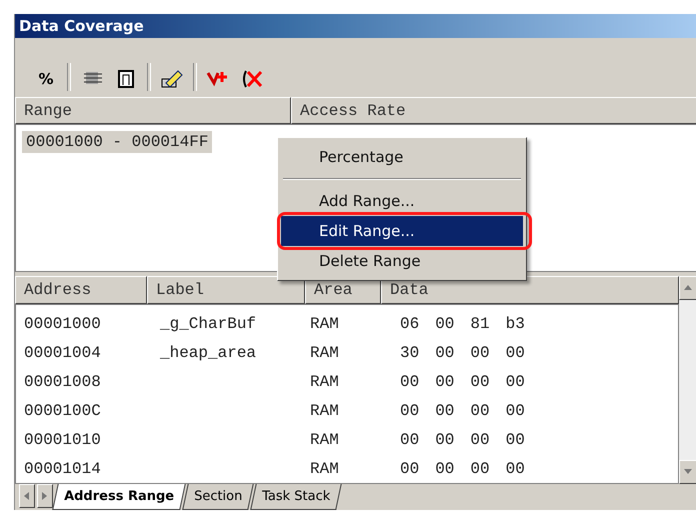  I want to click on range-row: 00001000 - 000014FF, so click(117, 142).